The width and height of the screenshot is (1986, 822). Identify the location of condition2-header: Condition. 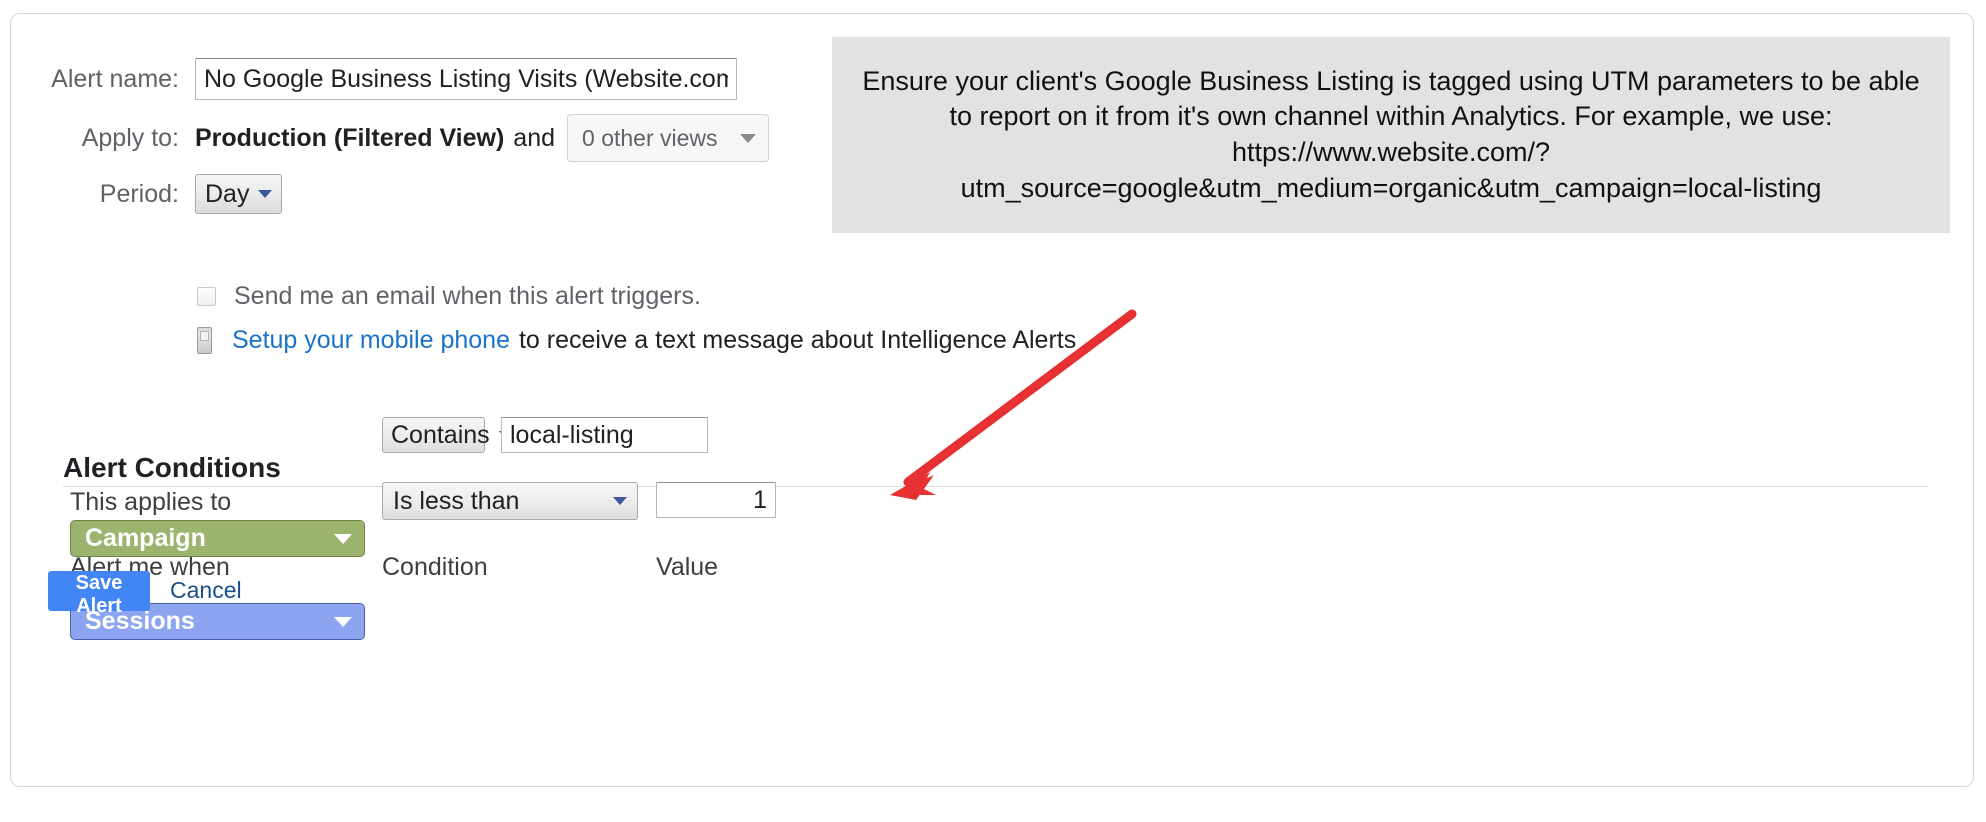
(435, 567).